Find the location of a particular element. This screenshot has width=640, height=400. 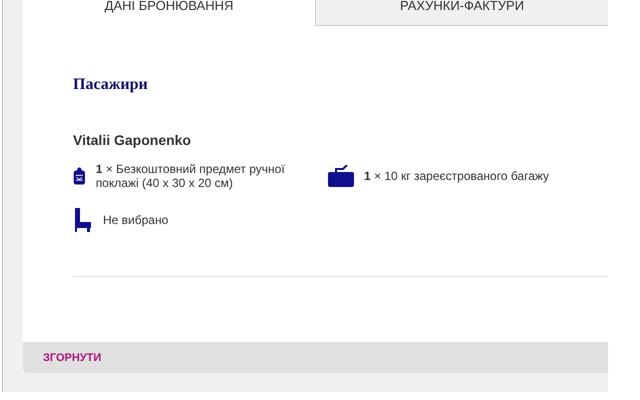

collapse-link: ЗГОРНУТИ is located at coordinates (72, 358).